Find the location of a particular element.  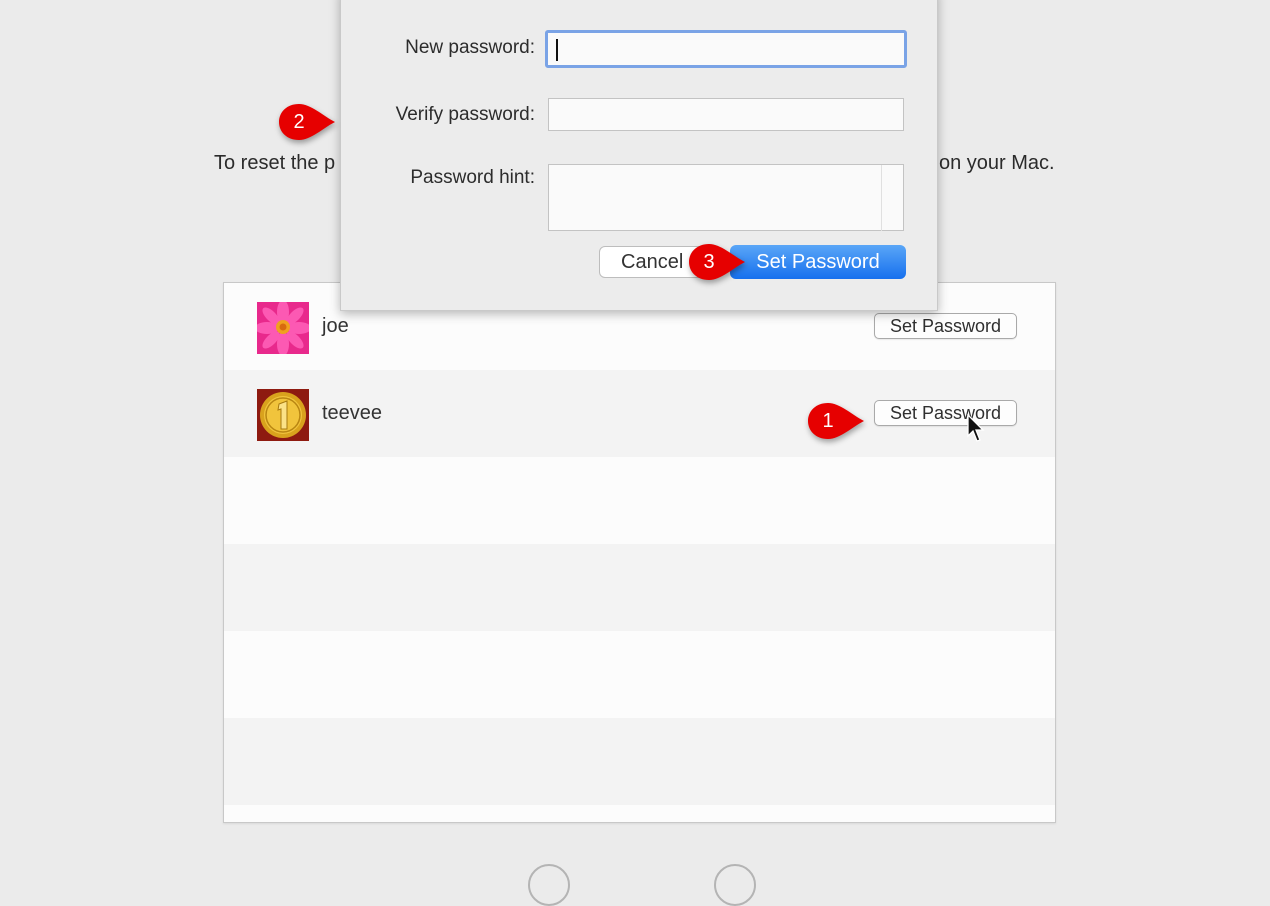

instruction-text-right: on your Mac. is located at coordinates (997, 163).